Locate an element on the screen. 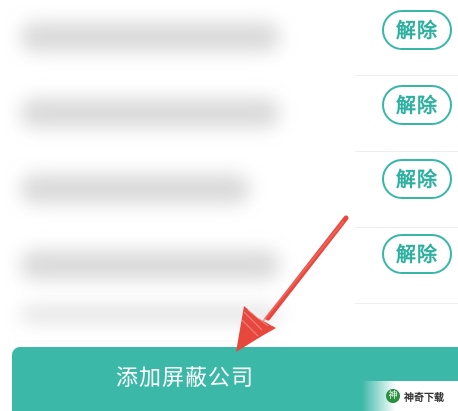  watermark: 神 神奇下载 is located at coordinates (410, 396).